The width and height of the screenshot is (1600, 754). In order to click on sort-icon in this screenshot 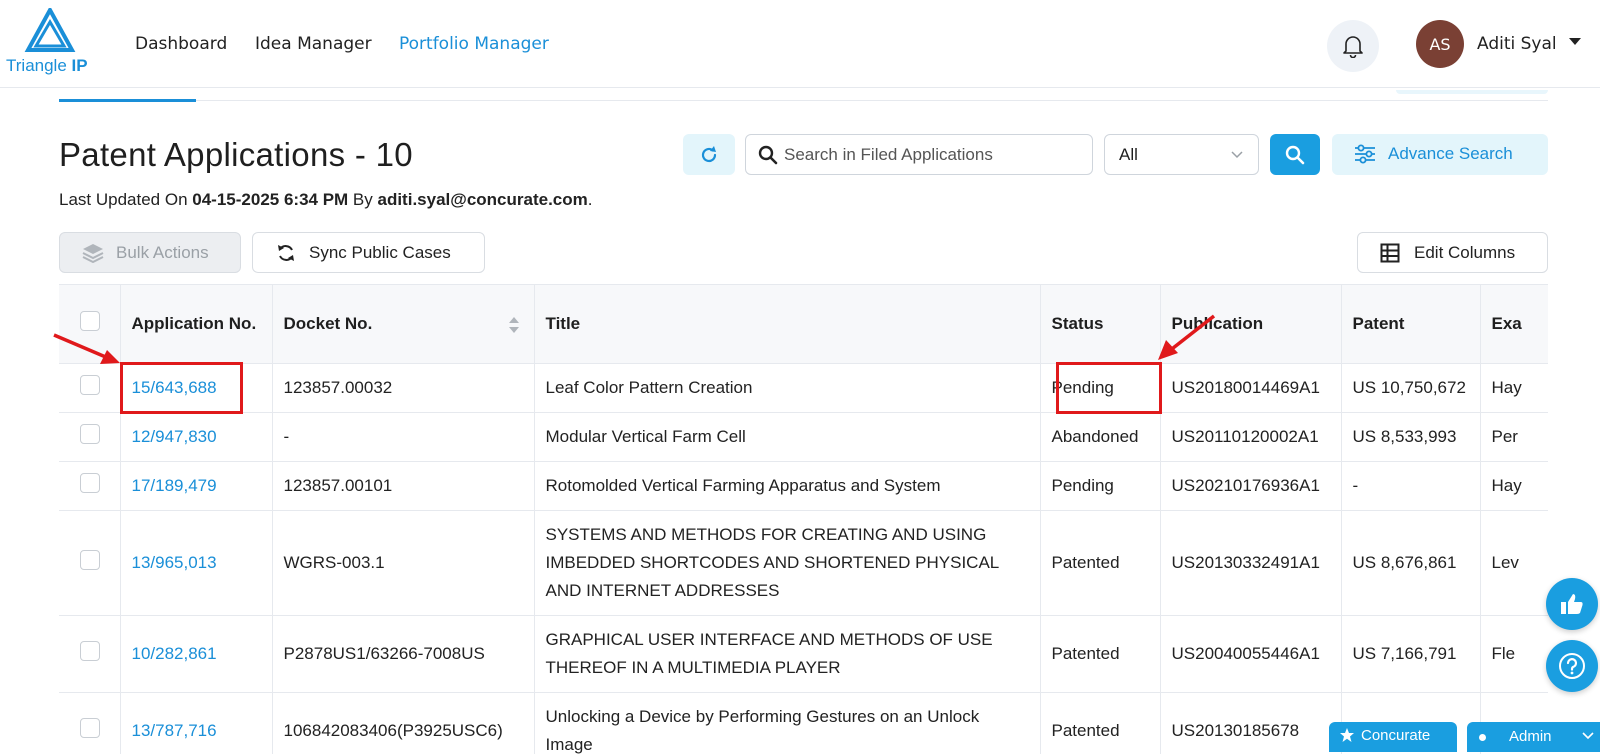, I will do `click(514, 325)`.